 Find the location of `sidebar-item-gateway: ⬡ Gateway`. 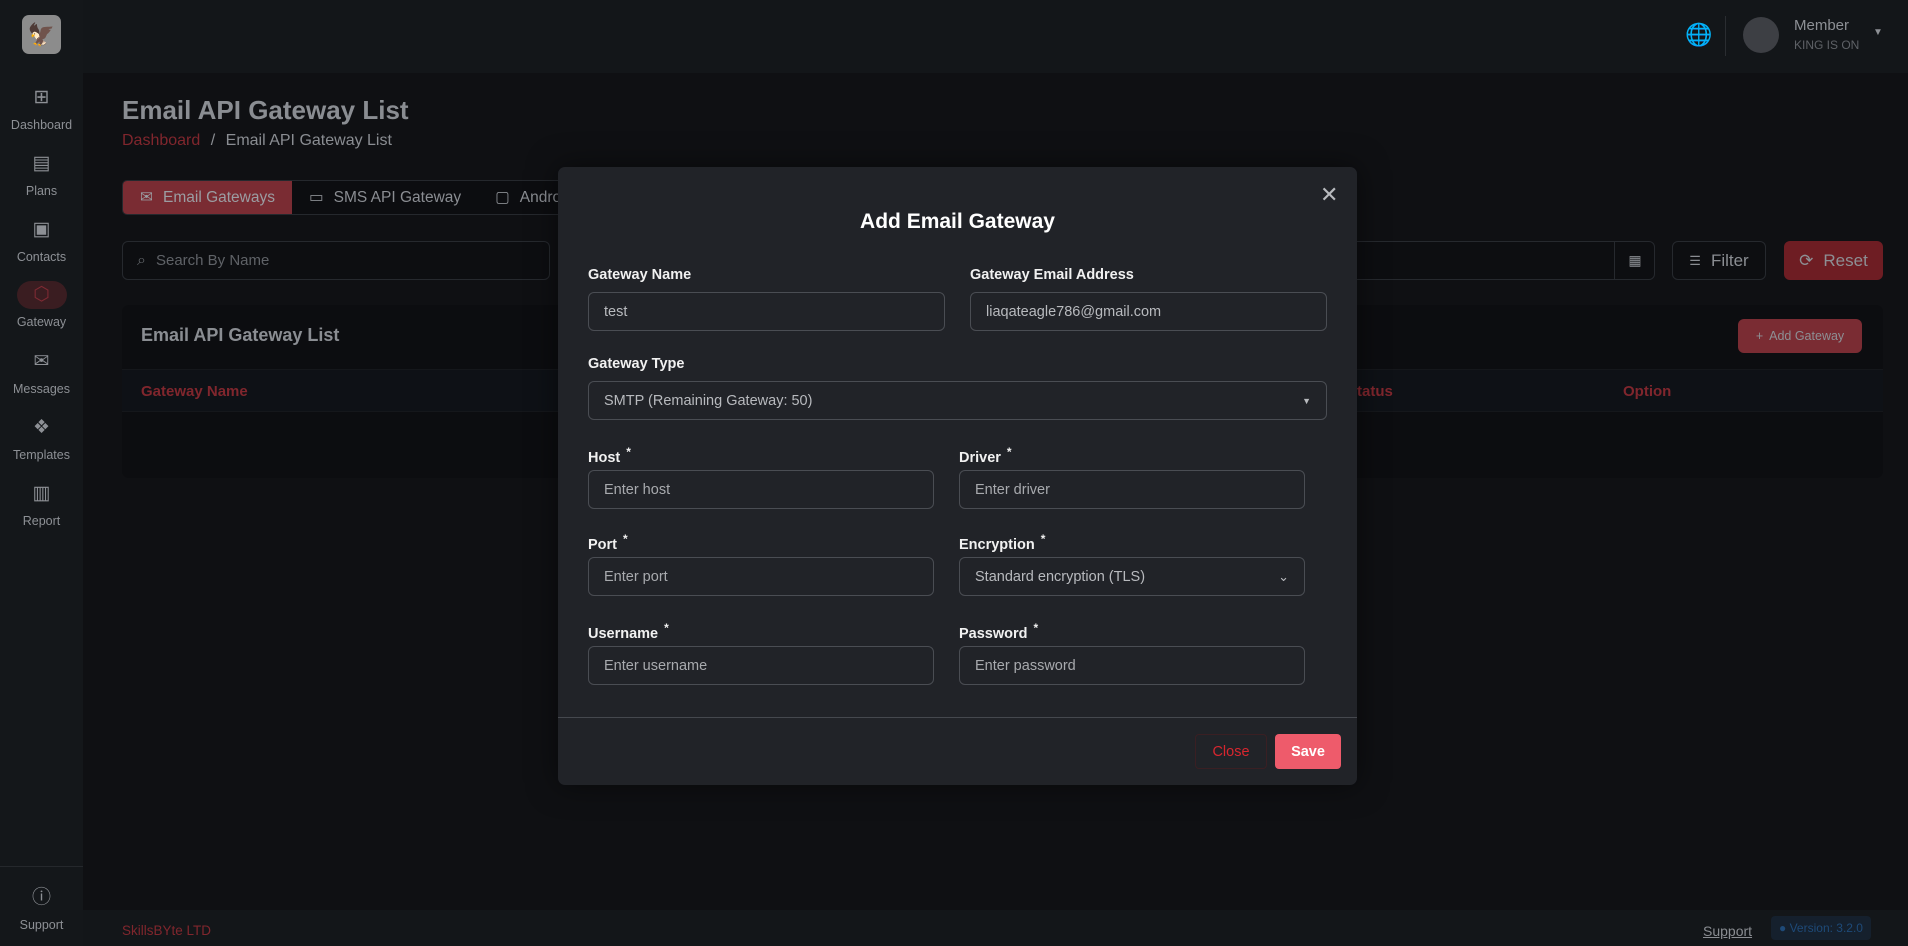

sidebar-item-gateway: ⬡ Gateway is located at coordinates (41, 305).